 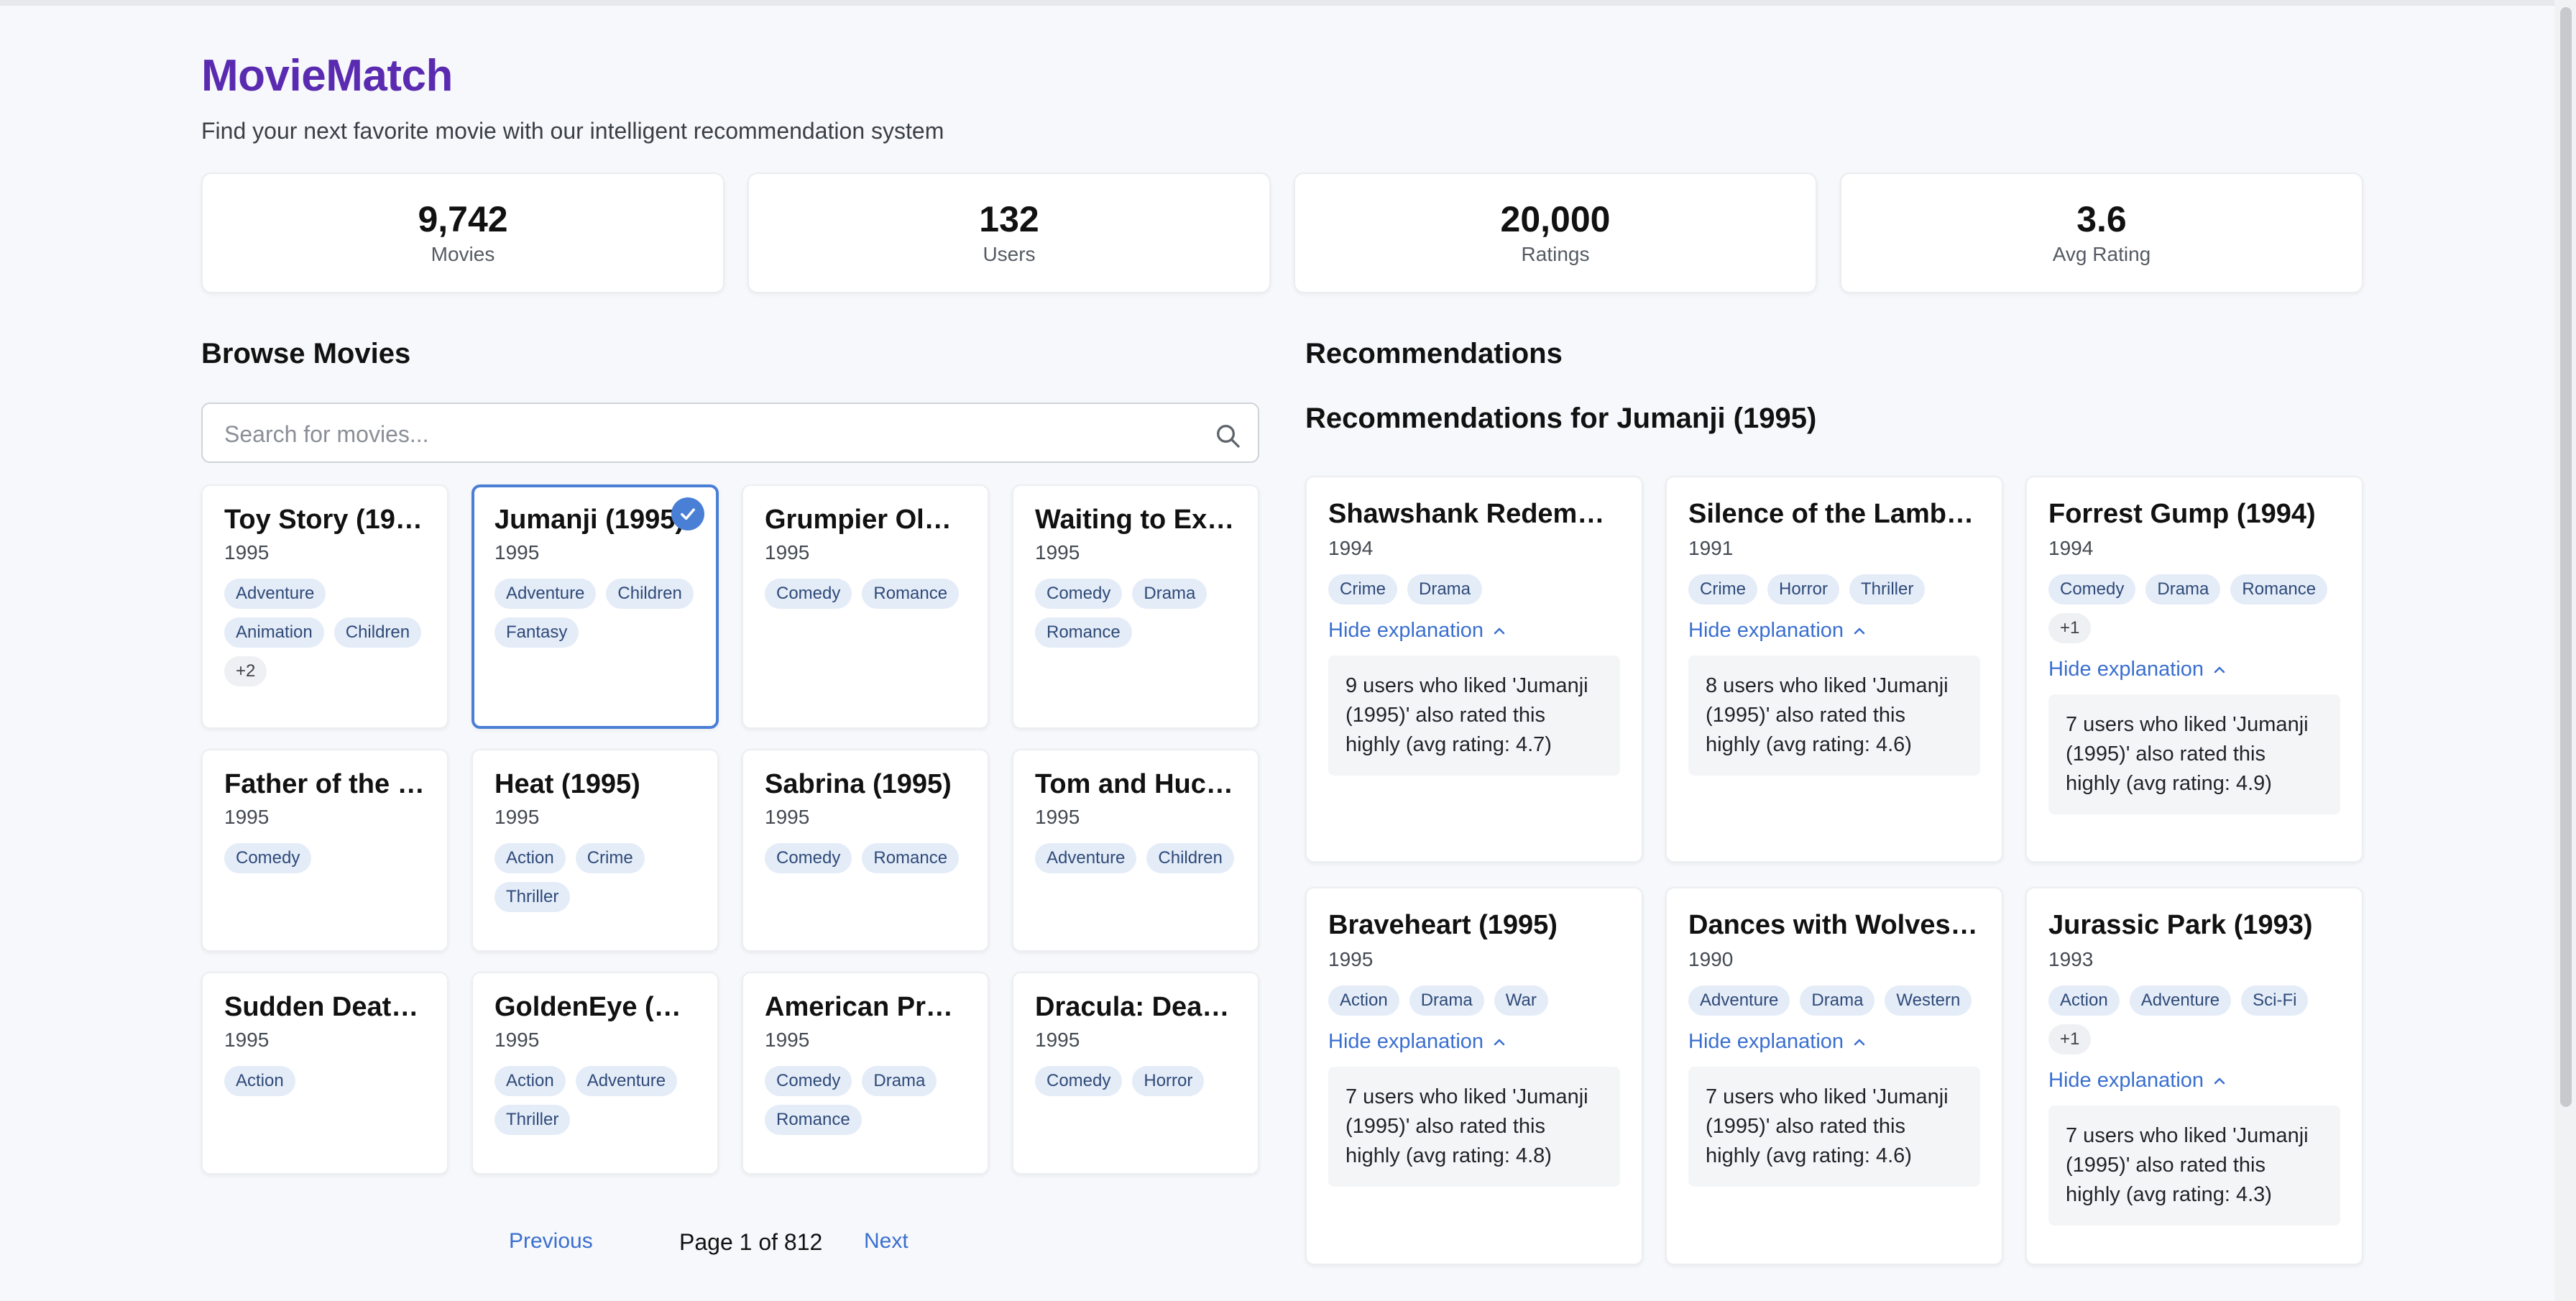 I want to click on movie-card: Waiting to Exh... 1995 Comedy Drama Romance, so click(x=1135, y=606).